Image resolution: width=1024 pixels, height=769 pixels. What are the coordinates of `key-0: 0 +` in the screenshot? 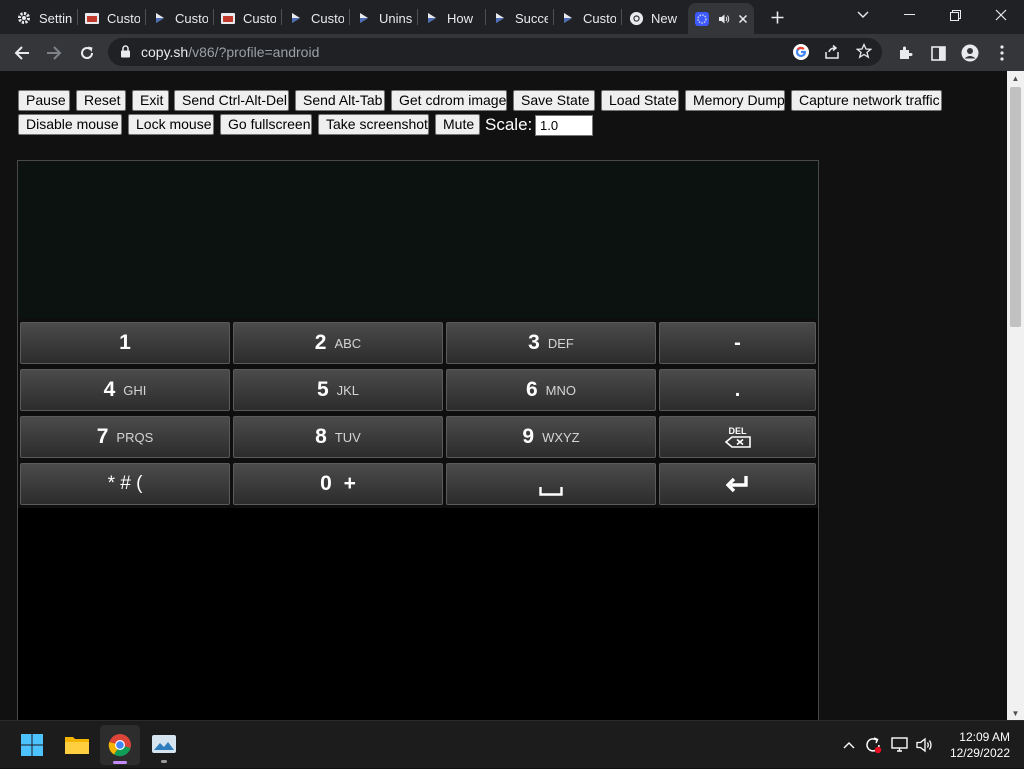 It's located at (338, 484).